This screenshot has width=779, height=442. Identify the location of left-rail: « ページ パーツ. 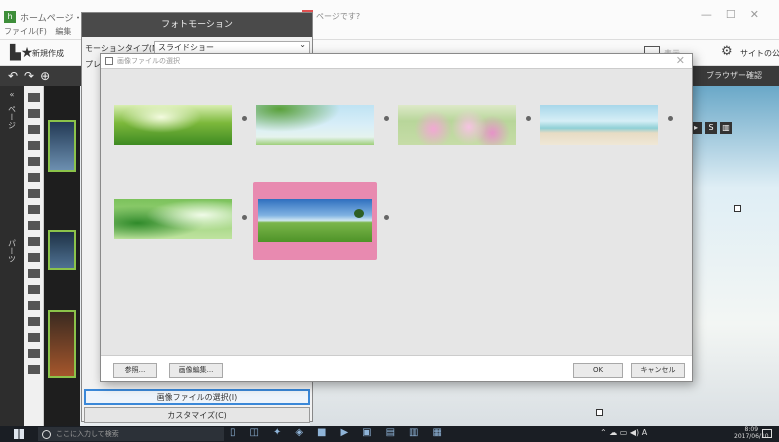
(12, 256).